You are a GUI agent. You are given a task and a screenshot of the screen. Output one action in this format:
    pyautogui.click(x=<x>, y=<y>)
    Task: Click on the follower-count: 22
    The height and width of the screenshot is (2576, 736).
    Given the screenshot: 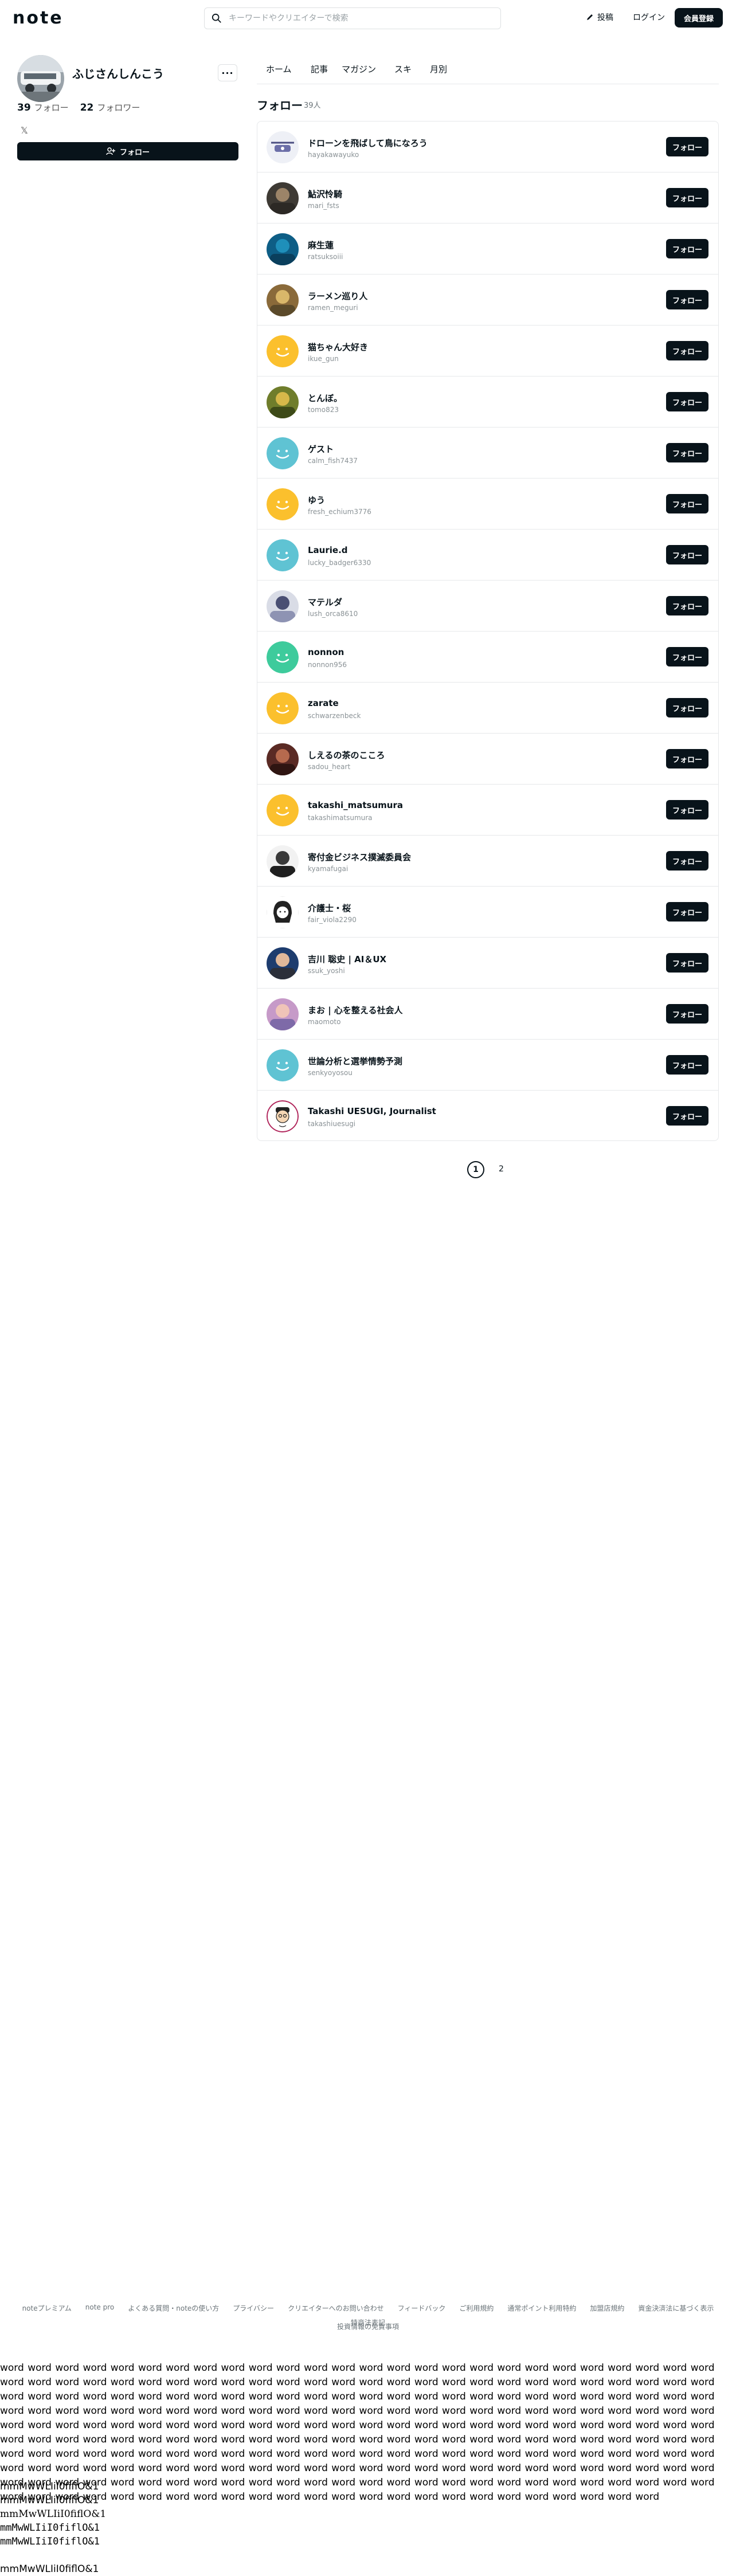 What is the action you would take?
    pyautogui.click(x=87, y=107)
    